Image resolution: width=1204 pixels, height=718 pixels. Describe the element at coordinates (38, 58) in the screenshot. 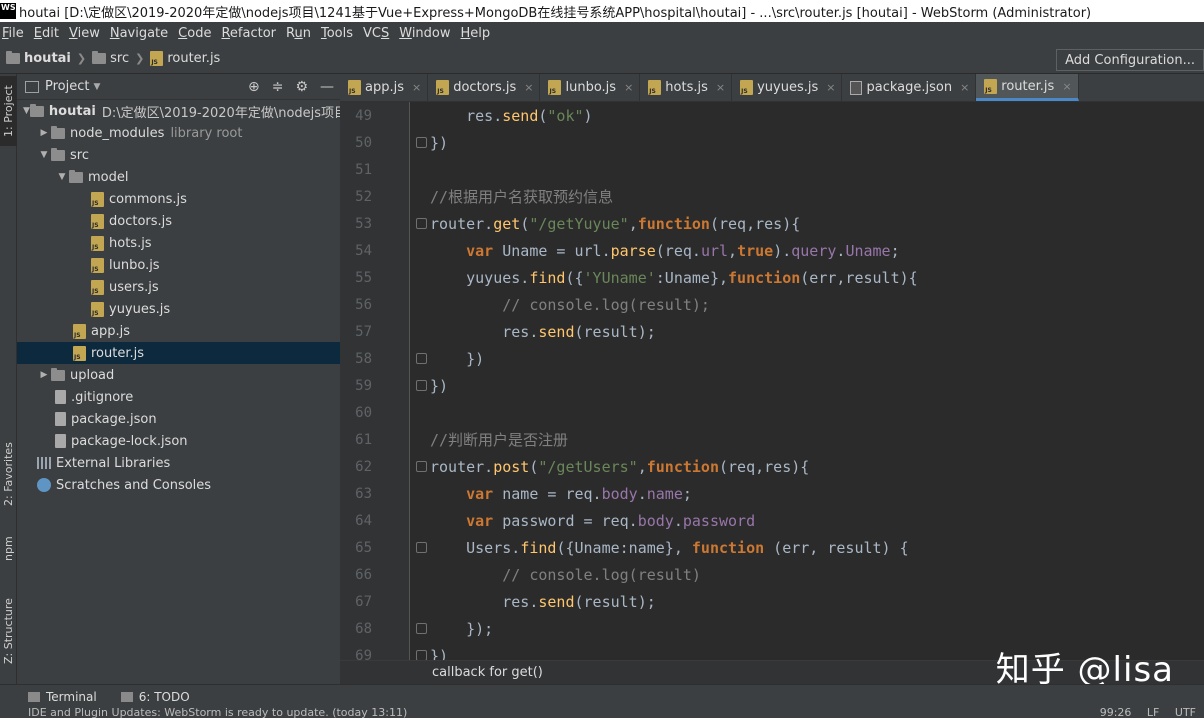

I see `nav-project: houtai` at that location.